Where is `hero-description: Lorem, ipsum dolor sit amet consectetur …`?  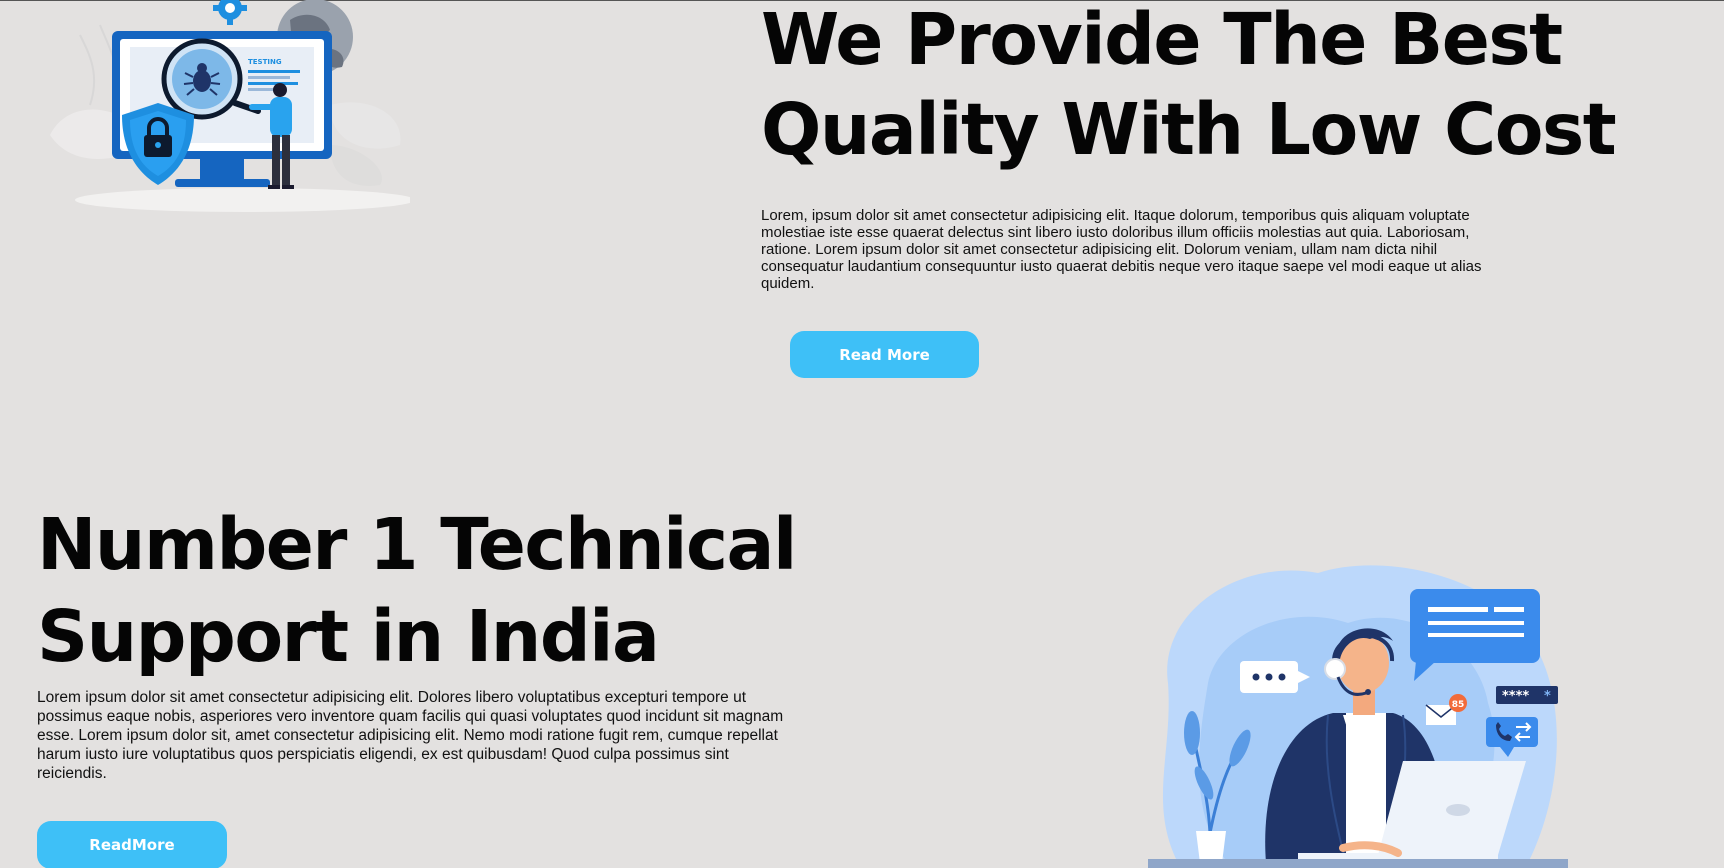
hero-description: Lorem, ipsum dolor sit amet consectetur … is located at coordinates (1121, 249).